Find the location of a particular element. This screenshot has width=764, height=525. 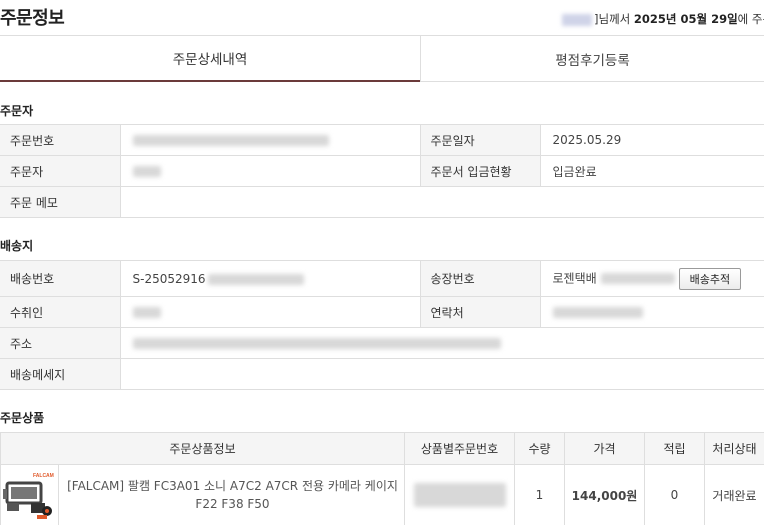

points-cell: 0 is located at coordinates (674, 494).